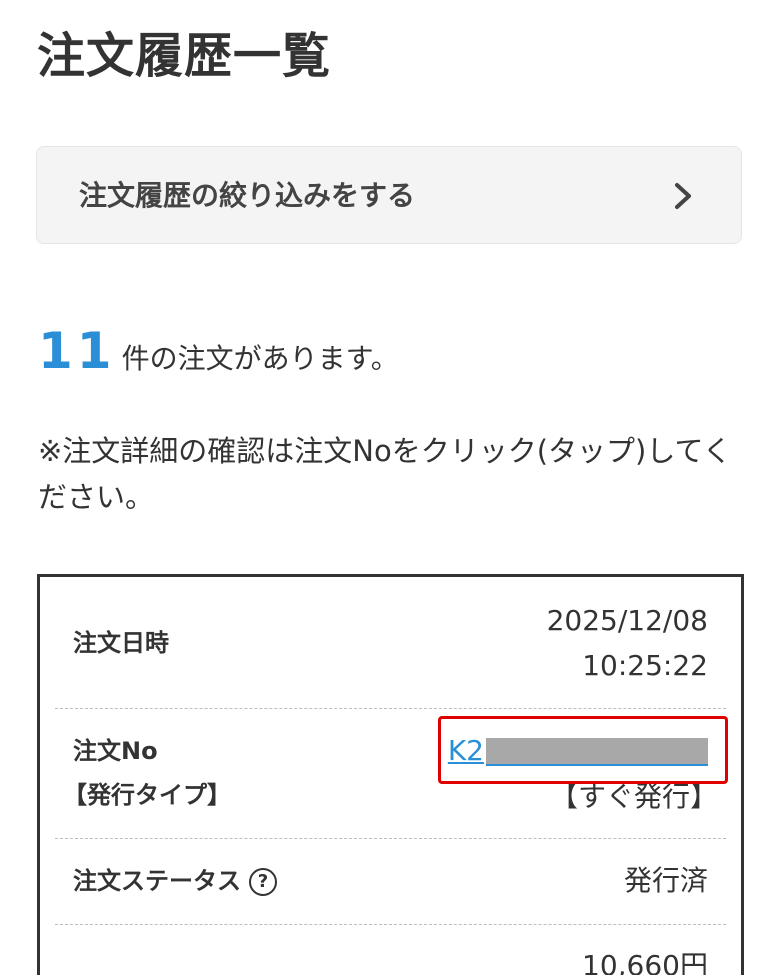  Describe the element at coordinates (390, 881) in the screenshot. I see `order-status-row: 注文ステータス? 発行済` at that location.